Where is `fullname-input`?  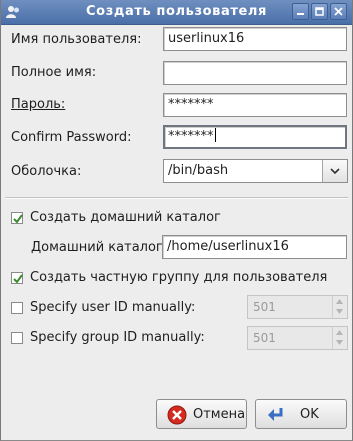 fullname-input is located at coordinates (255, 73).